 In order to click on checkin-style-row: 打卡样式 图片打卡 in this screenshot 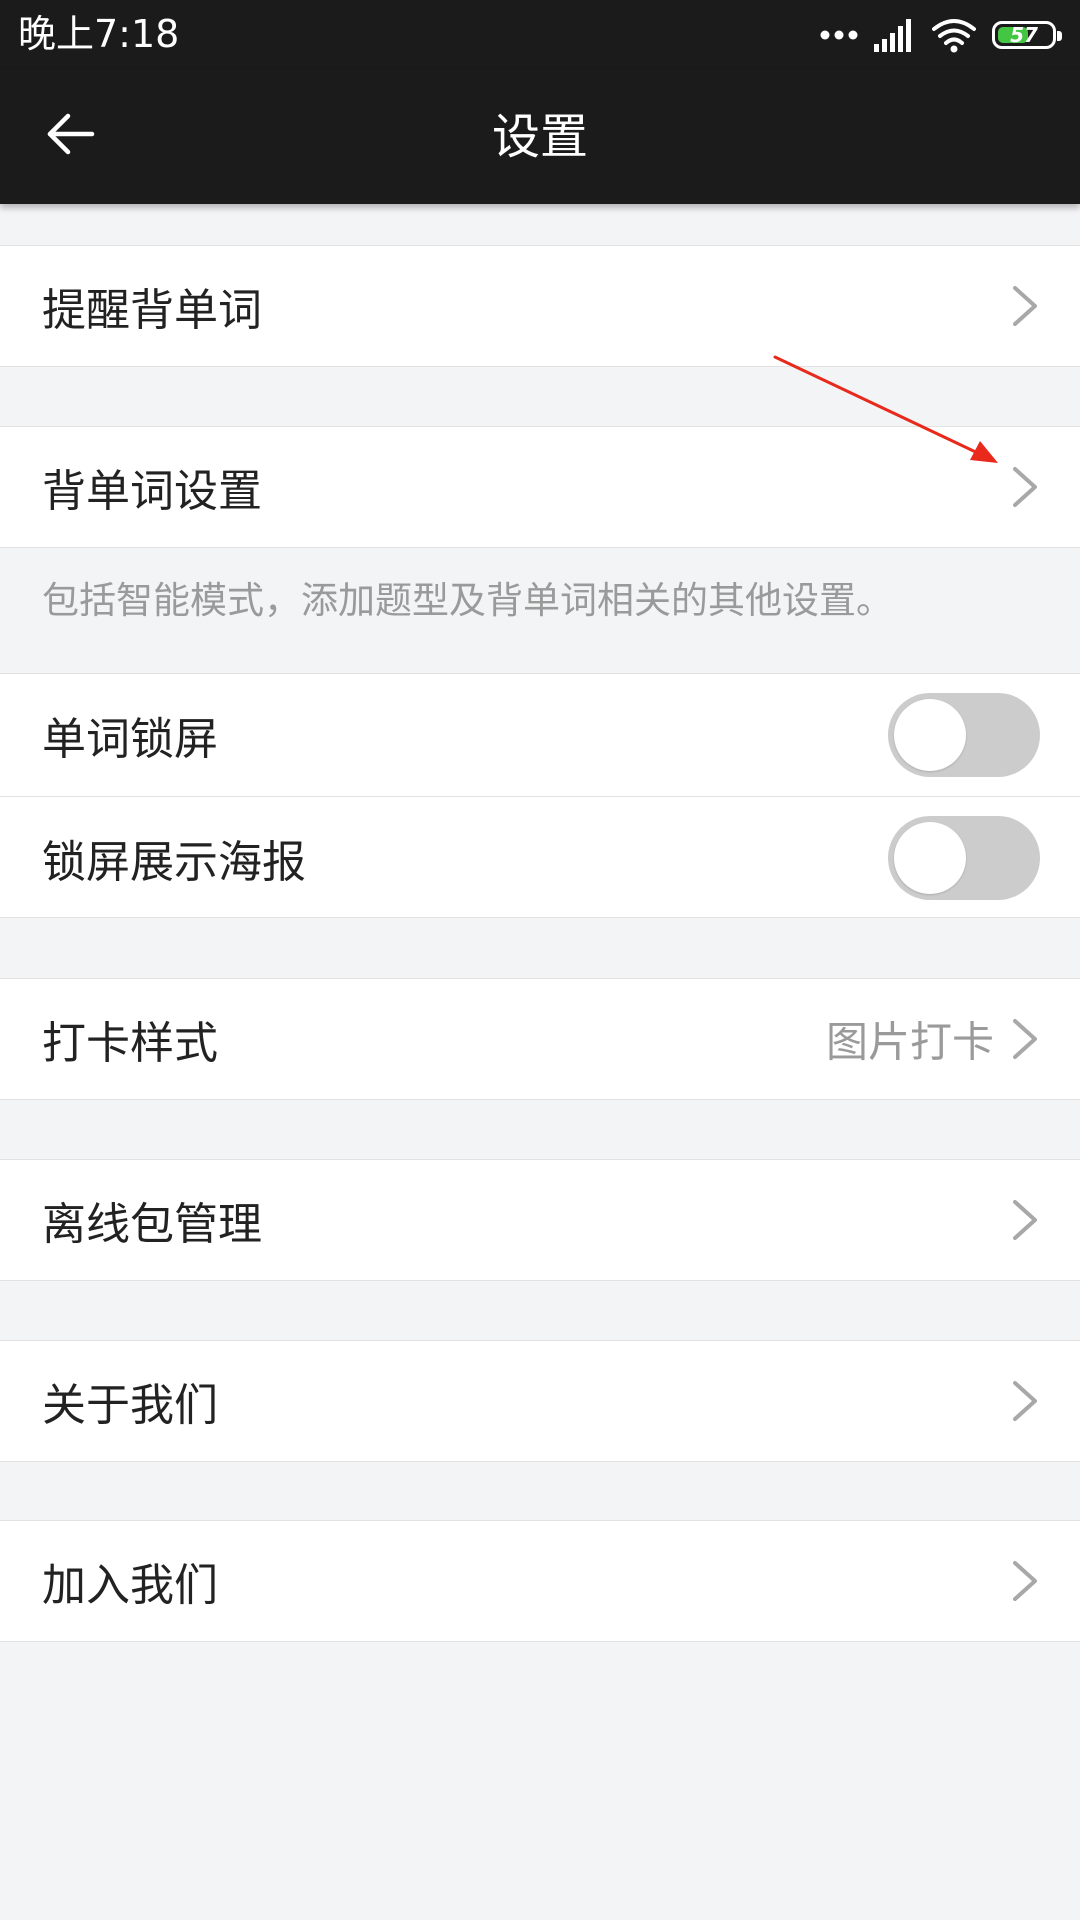, I will do `click(540, 1039)`.